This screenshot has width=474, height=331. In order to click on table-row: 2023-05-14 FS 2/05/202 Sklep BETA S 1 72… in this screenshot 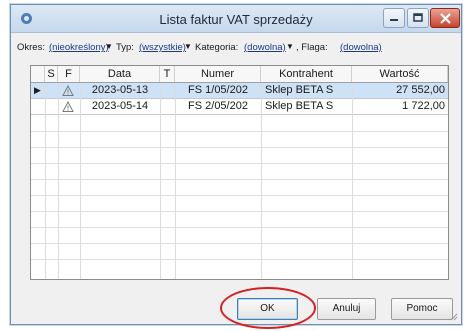, I will do `click(239, 107)`.